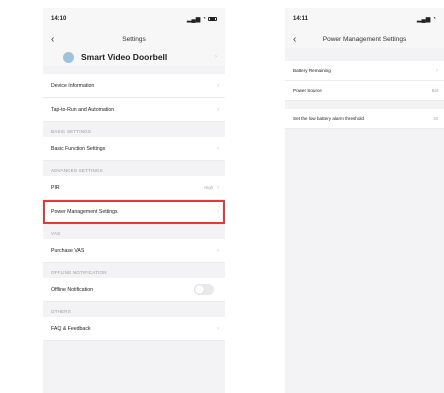 This screenshot has width=444, height=393. What do you see at coordinates (68, 250) in the screenshot?
I see `row-label: Purchase VAS` at bounding box center [68, 250].